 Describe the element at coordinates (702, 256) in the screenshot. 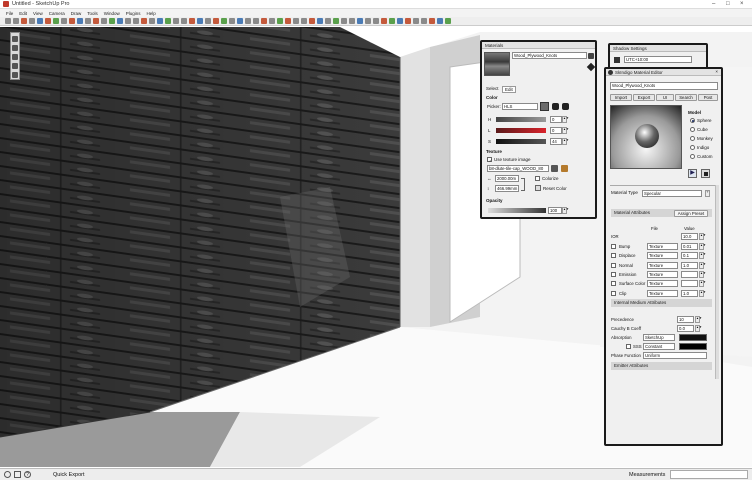

I see `displace-spinner: ▲▼` at that location.